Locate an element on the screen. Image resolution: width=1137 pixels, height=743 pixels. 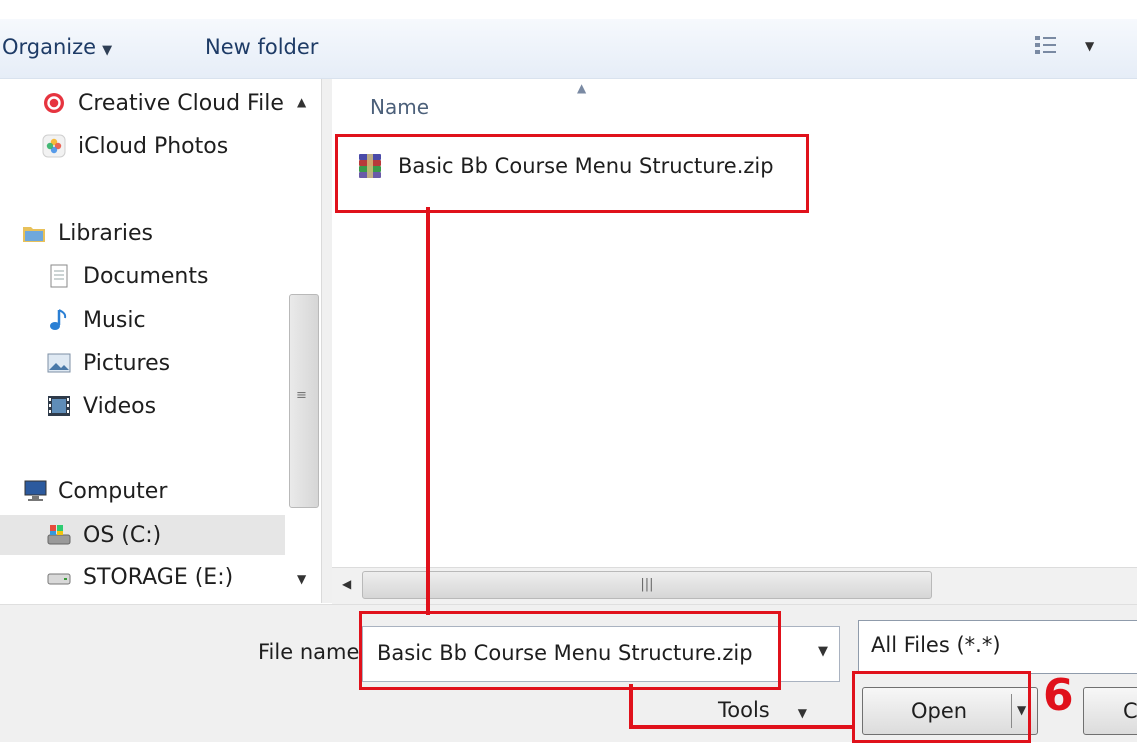
organize-label: Organize is located at coordinates (49, 47).